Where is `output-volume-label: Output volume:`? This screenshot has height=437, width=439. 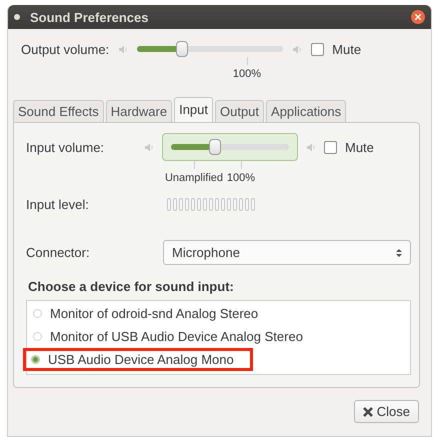
output-volume-label: Output volume: is located at coordinates (65, 49).